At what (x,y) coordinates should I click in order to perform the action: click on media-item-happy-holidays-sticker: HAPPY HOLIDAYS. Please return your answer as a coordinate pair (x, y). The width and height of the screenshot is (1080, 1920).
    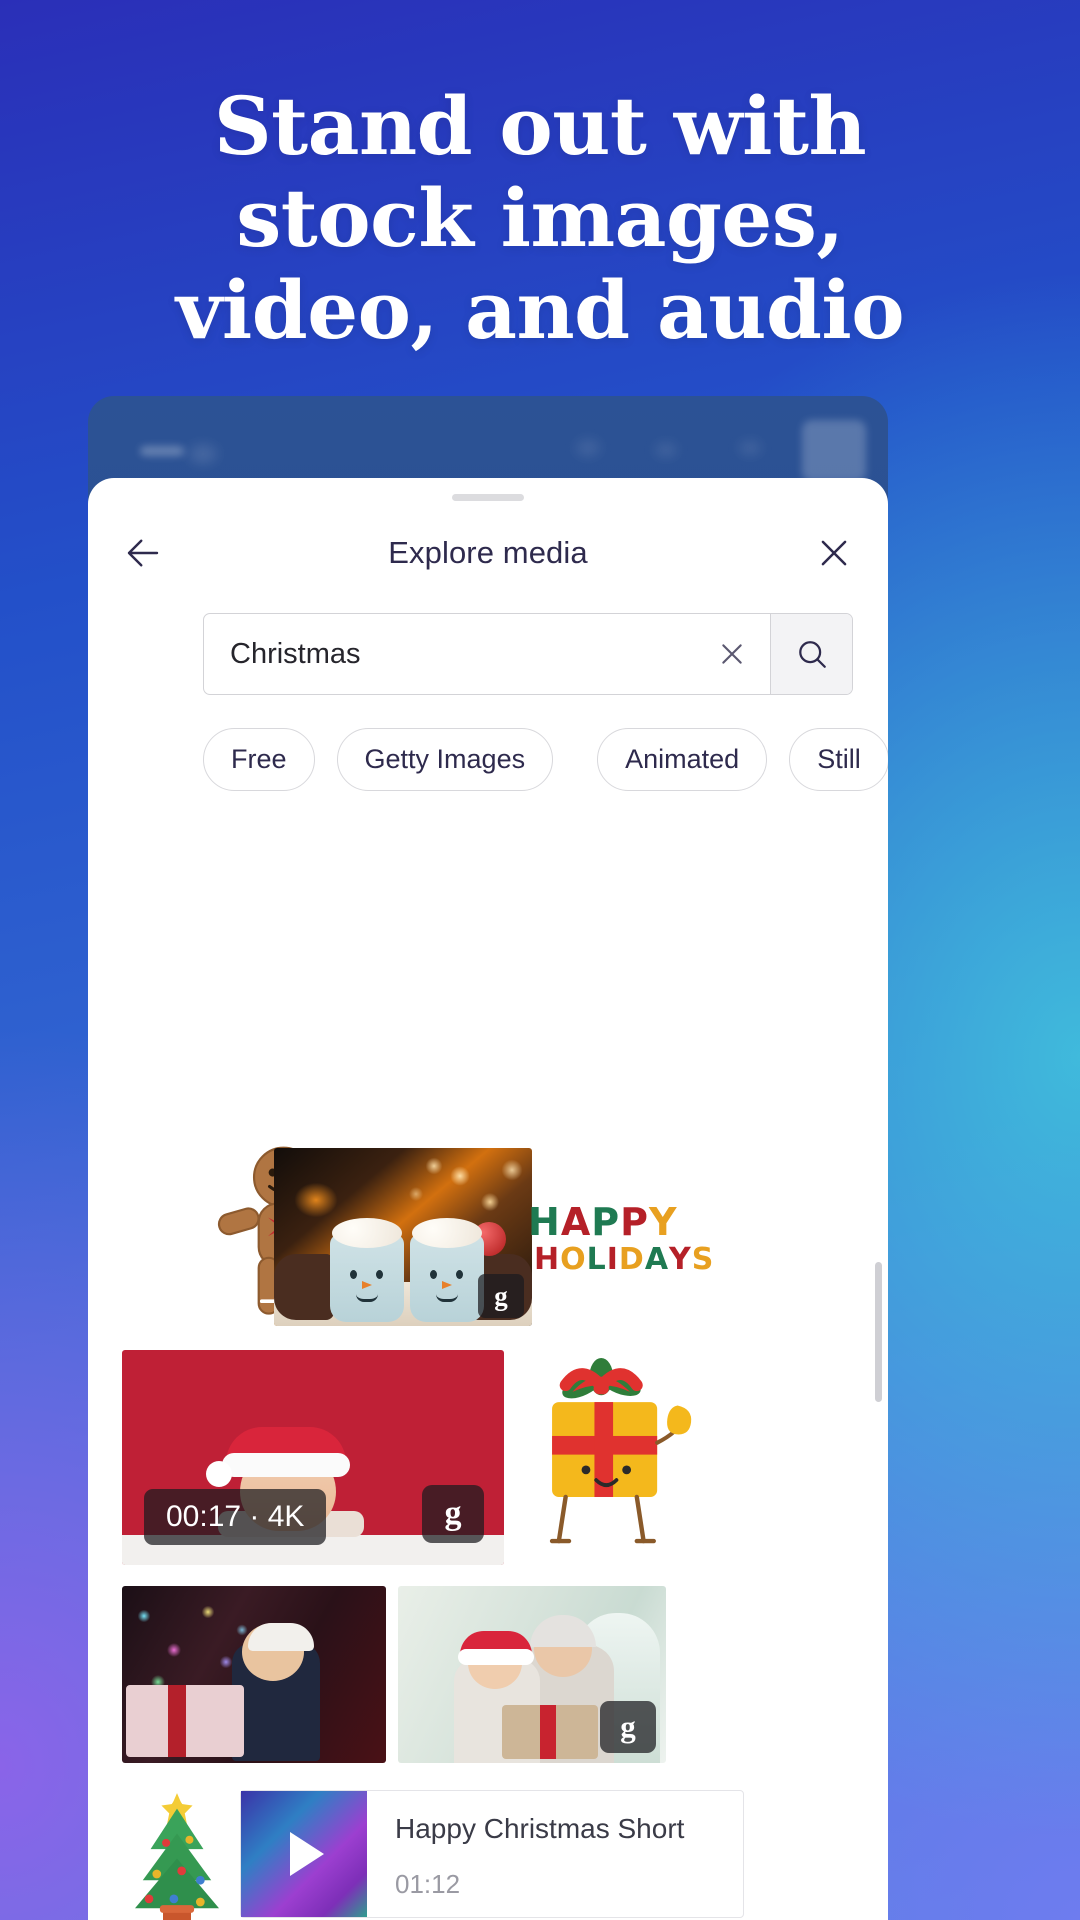
    Looking at the image, I should click on (620, 1239).